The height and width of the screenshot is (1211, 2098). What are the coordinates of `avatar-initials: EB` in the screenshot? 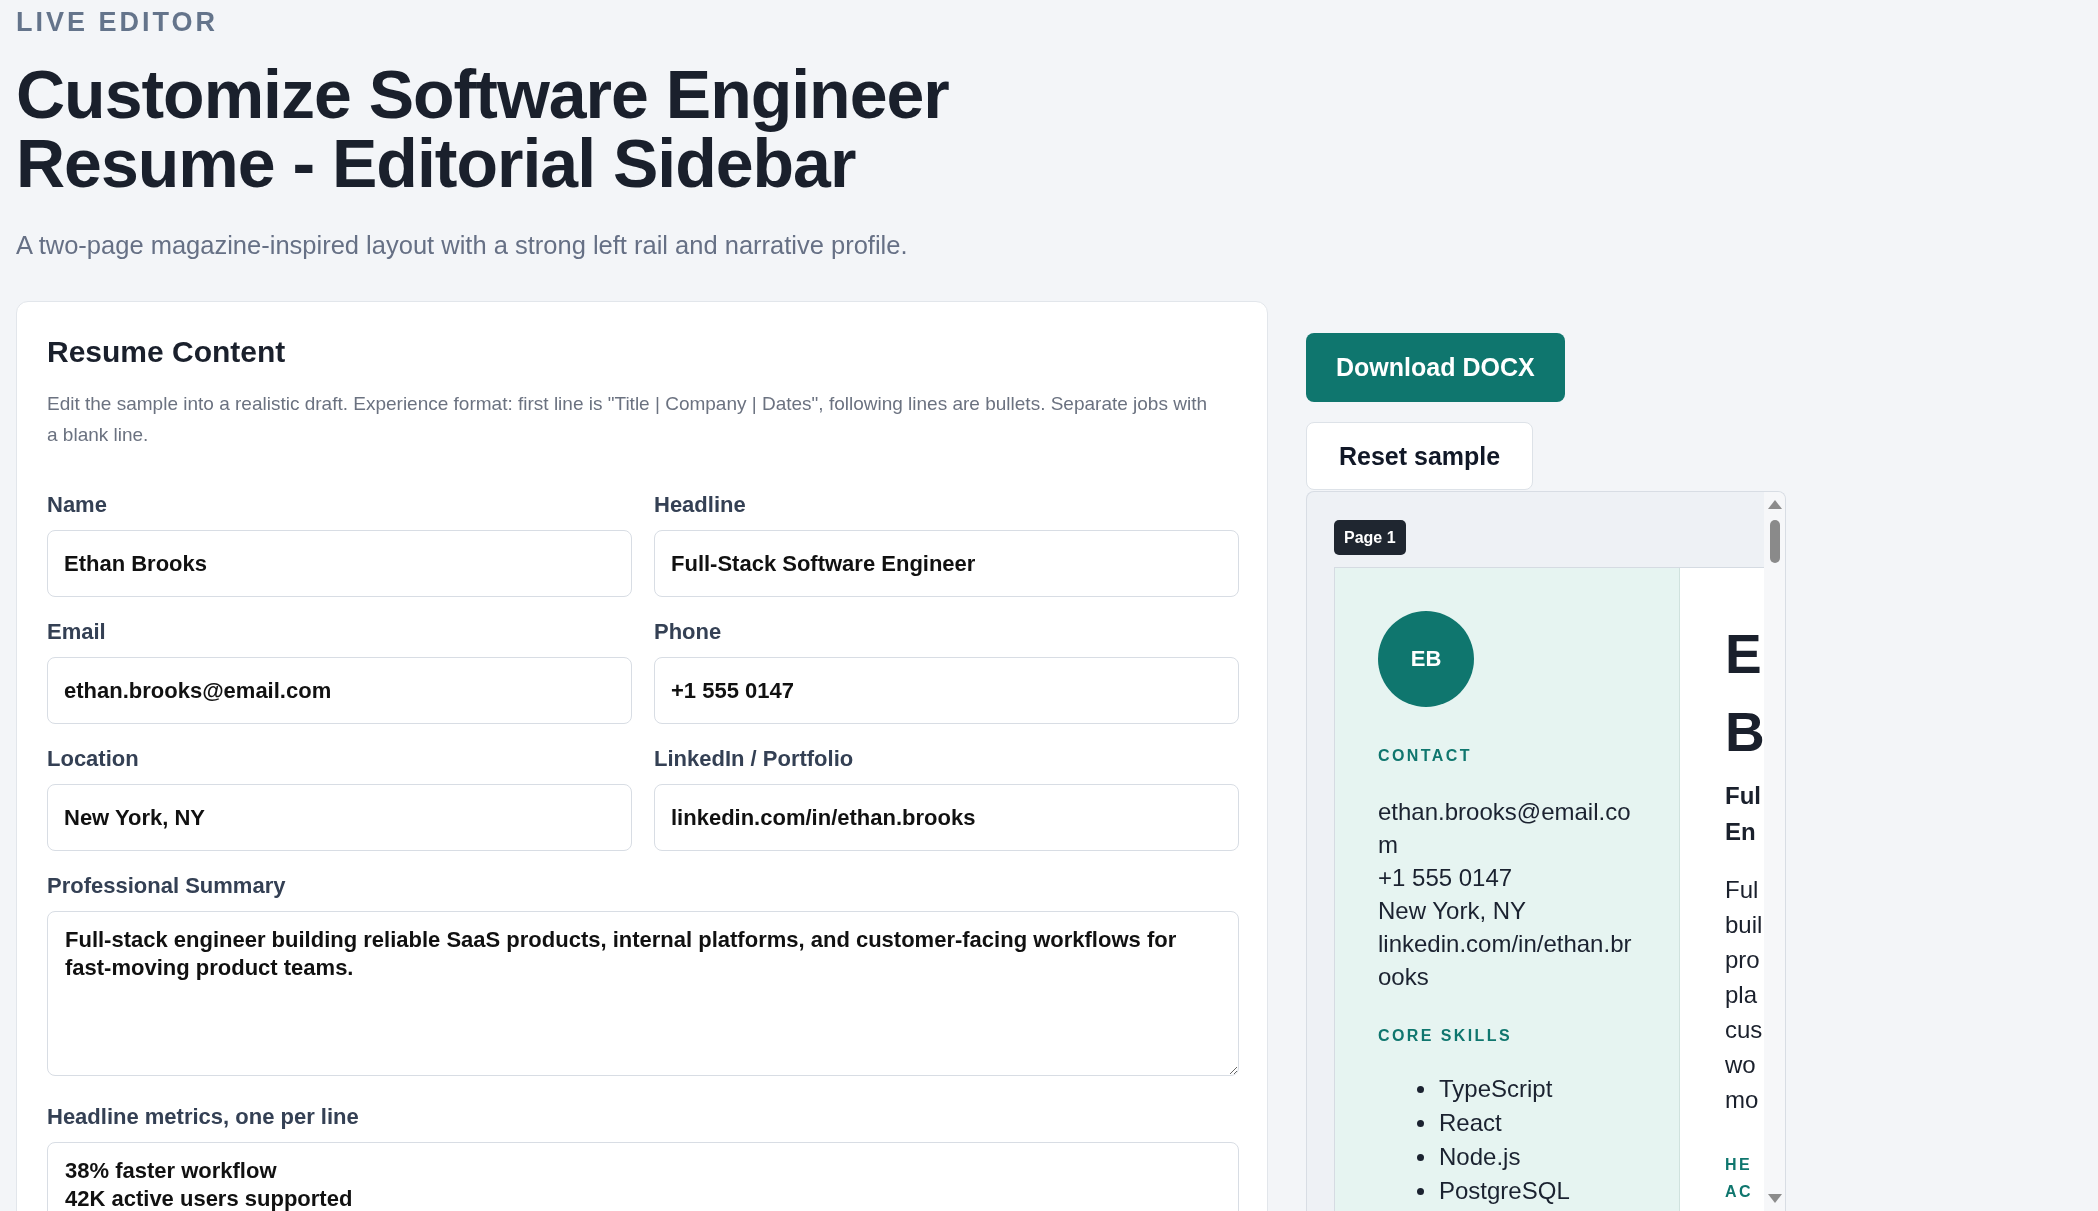 It's located at (1426, 659).